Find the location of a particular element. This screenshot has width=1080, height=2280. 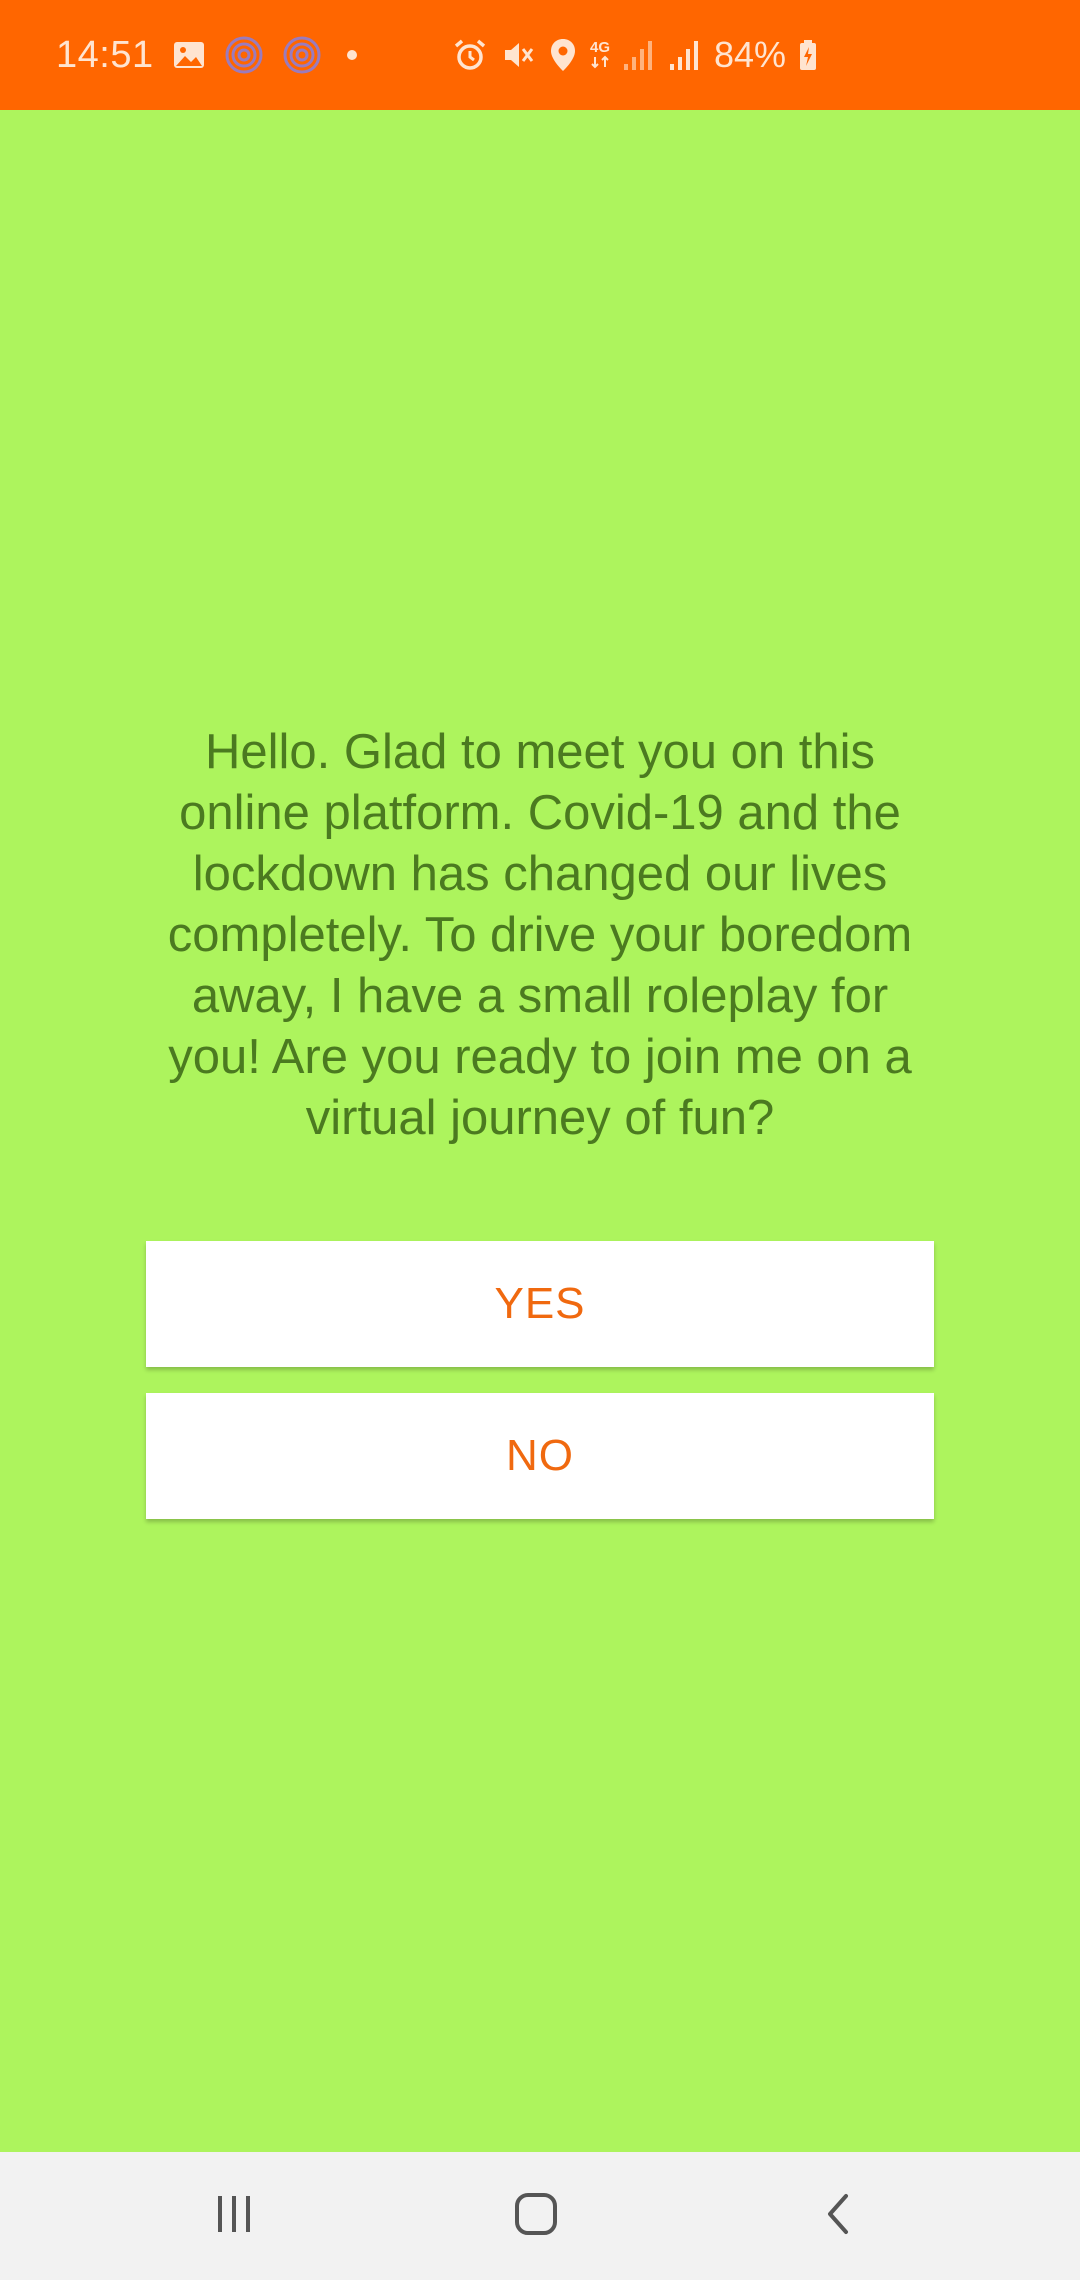

recents-icon is located at coordinates (234, 2216).